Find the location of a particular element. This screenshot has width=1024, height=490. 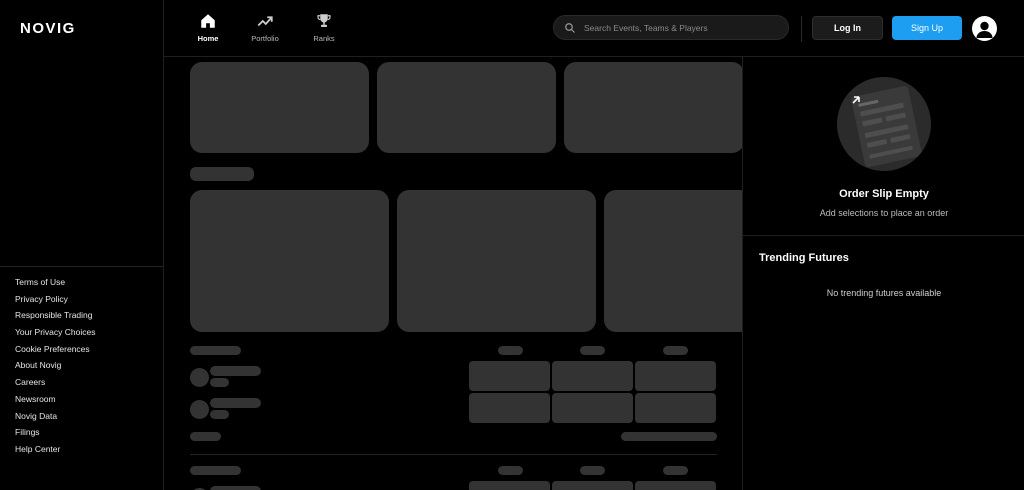

trending-up-icon is located at coordinates (265, 21).